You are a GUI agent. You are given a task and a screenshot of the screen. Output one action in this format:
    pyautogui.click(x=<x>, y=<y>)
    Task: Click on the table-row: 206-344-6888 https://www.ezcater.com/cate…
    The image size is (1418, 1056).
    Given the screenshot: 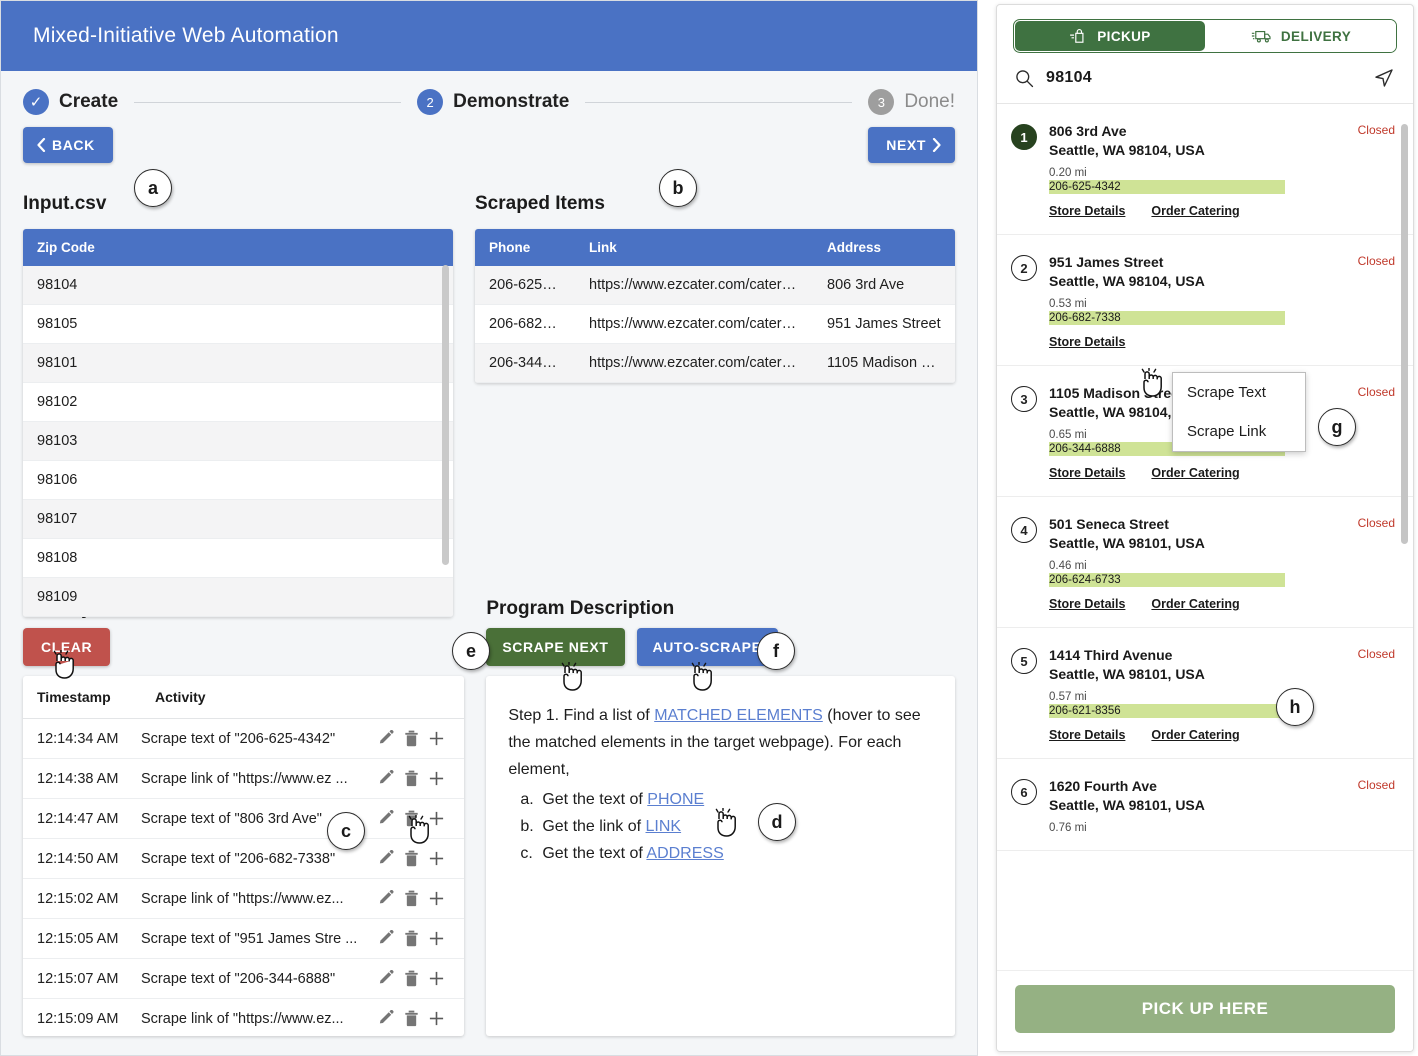 What is the action you would take?
    pyautogui.click(x=715, y=363)
    